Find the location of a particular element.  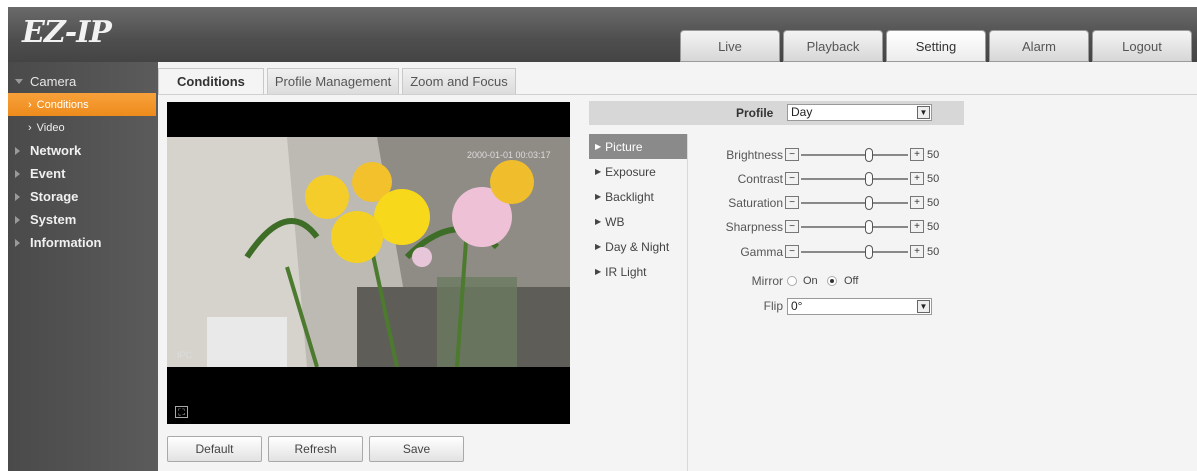

default-button: Default is located at coordinates (214, 449).